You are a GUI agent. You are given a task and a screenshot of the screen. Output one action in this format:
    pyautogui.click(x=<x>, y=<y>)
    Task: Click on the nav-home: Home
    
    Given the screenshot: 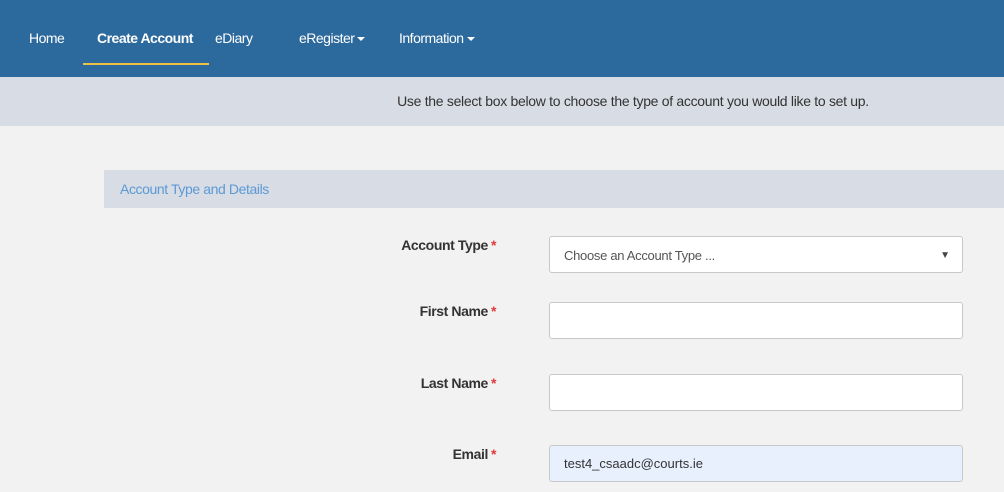 What is the action you would take?
    pyautogui.click(x=47, y=38)
    